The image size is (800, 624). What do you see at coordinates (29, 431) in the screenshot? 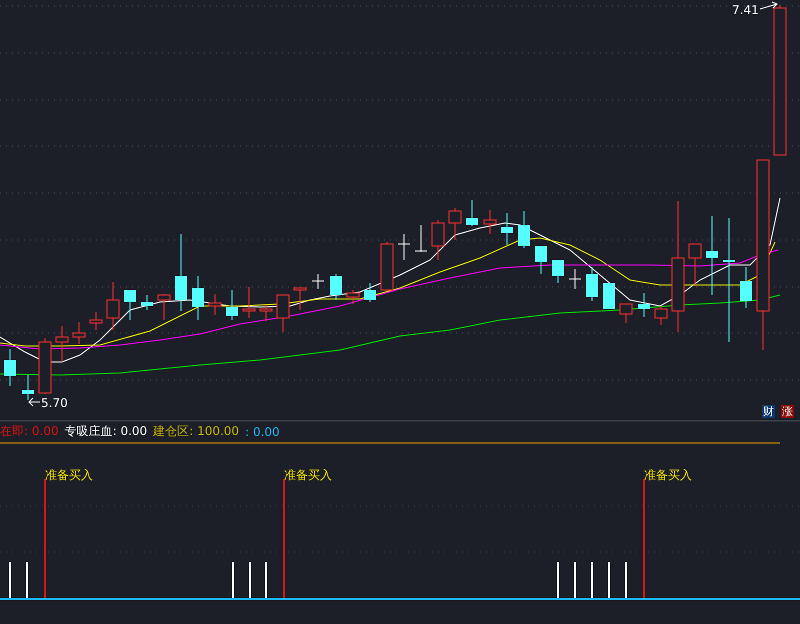
I see `indicator-legend-item: 在即: 0.00` at bounding box center [29, 431].